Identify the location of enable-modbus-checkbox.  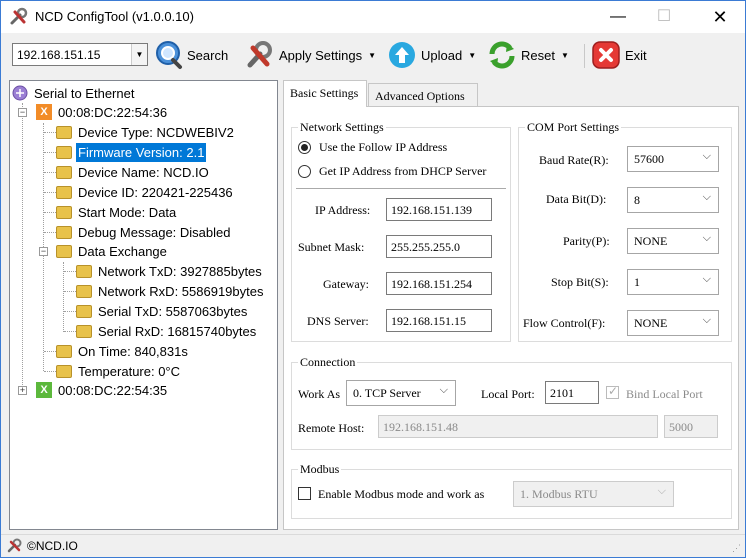
(304, 493).